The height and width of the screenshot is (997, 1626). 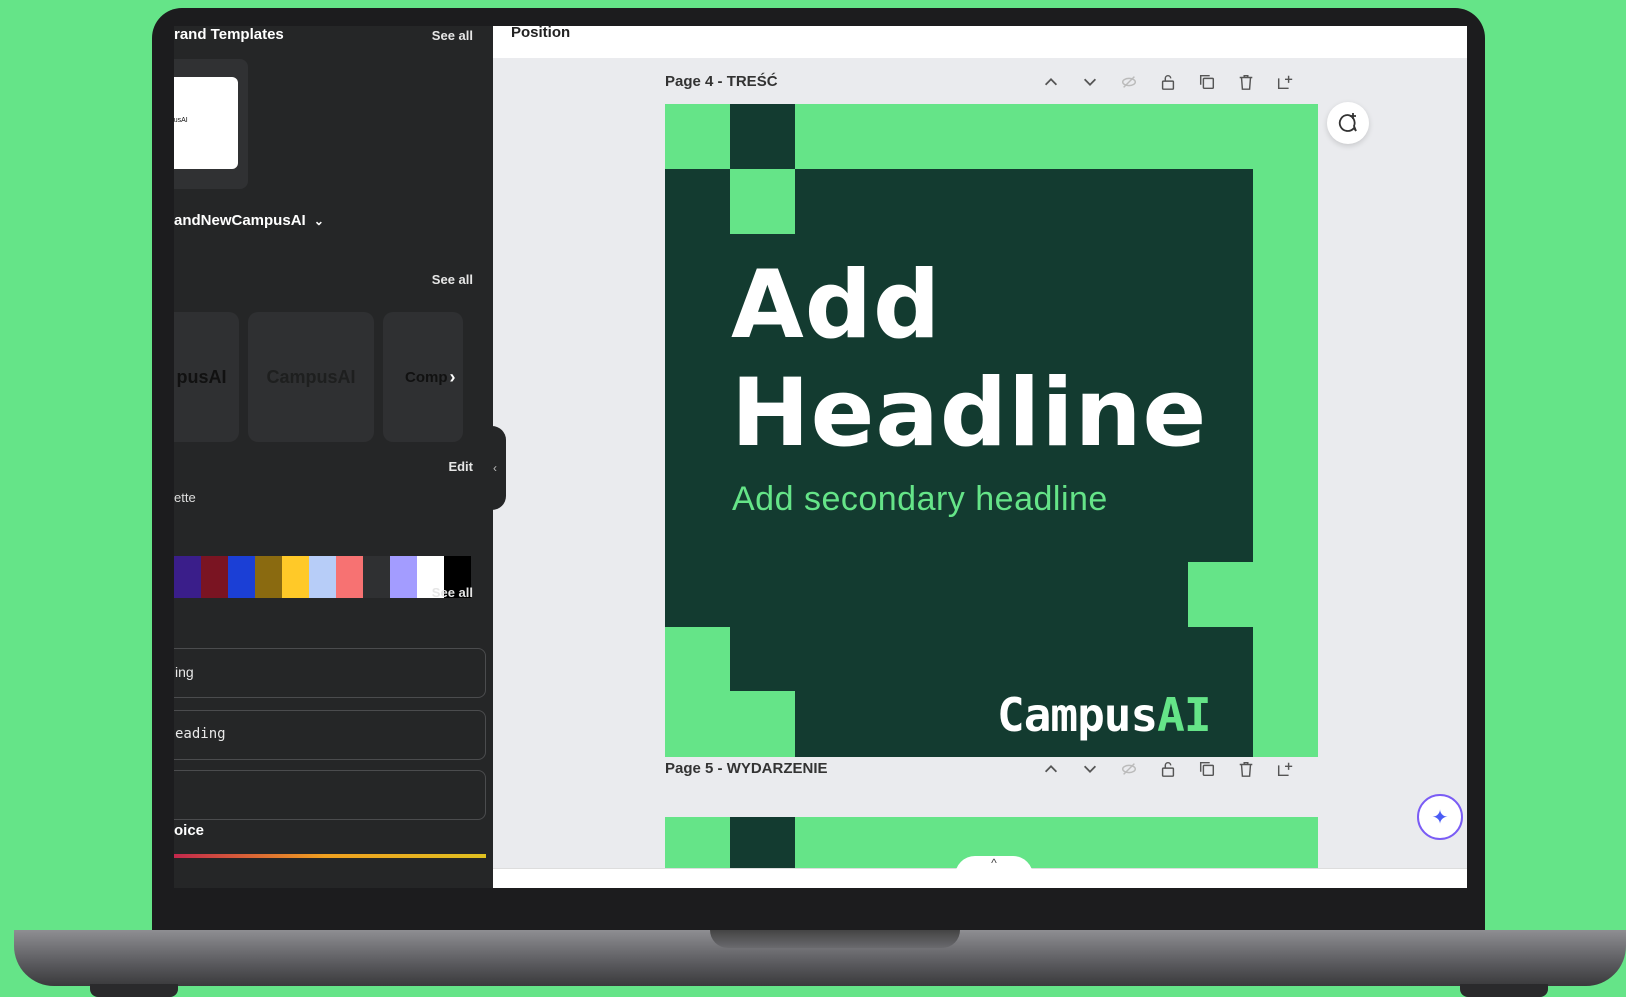 I want to click on logo-card-1-label: pusAI, so click(x=201, y=376).